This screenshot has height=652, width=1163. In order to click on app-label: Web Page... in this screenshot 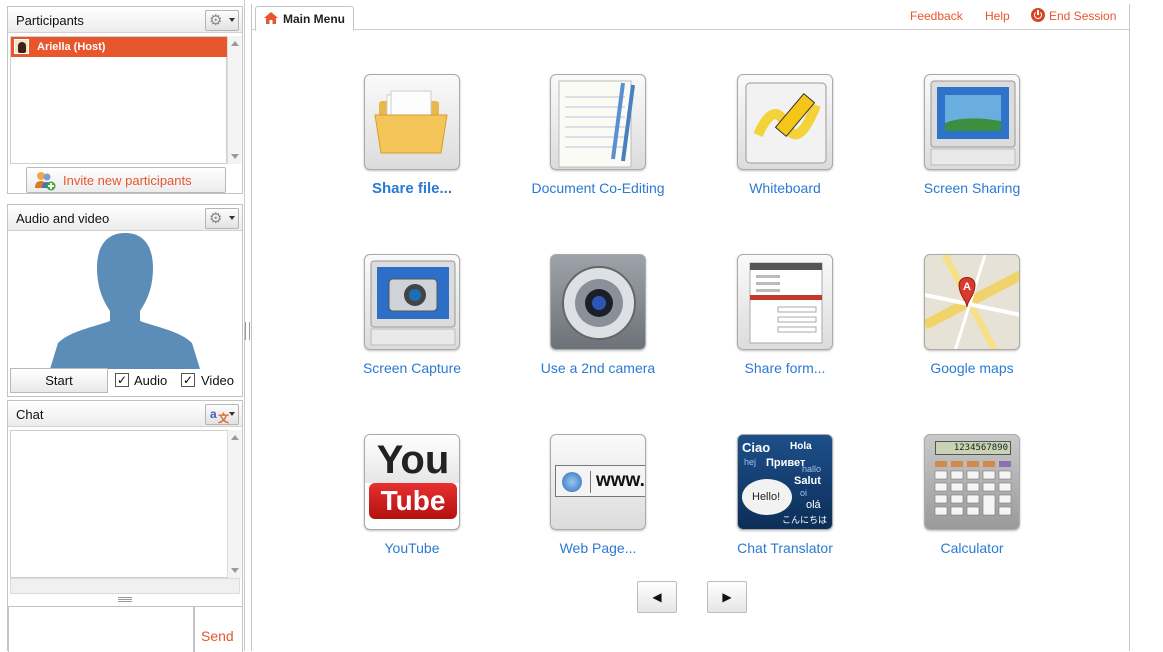, I will do `click(598, 548)`.